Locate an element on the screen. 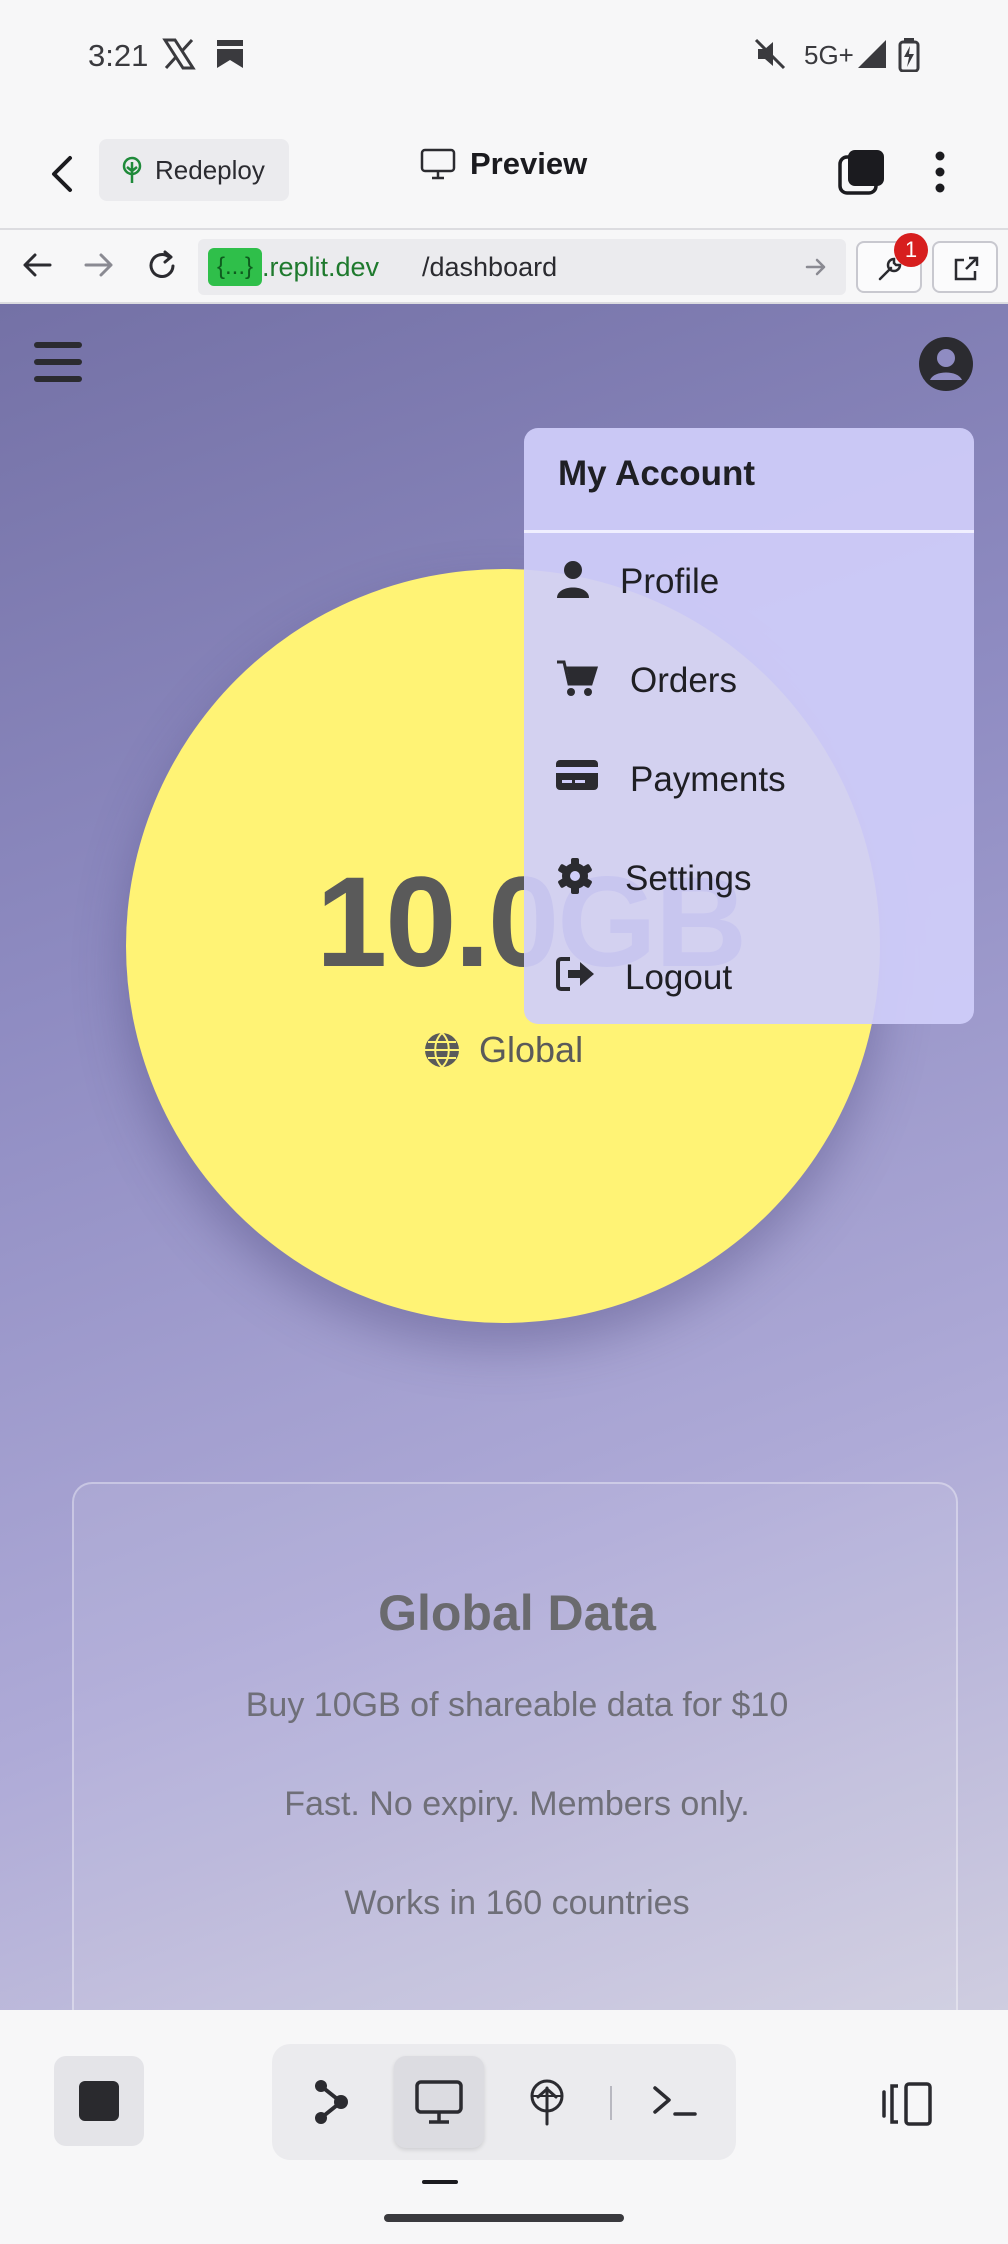  menu-item-orders: Orders is located at coordinates (749, 679).